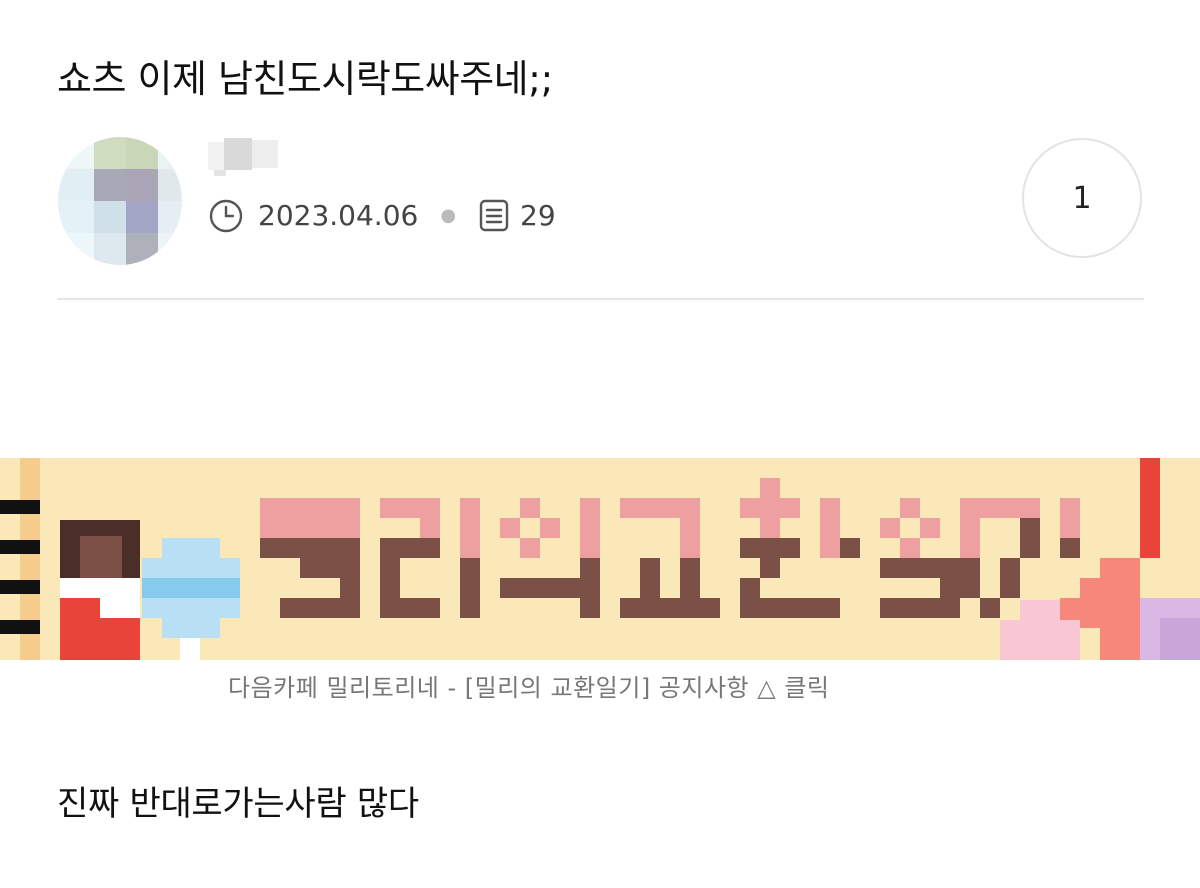  Describe the element at coordinates (238, 804) in the screenshot. I see `post-body: 진짜 반대로가는사람 많다` at that location.